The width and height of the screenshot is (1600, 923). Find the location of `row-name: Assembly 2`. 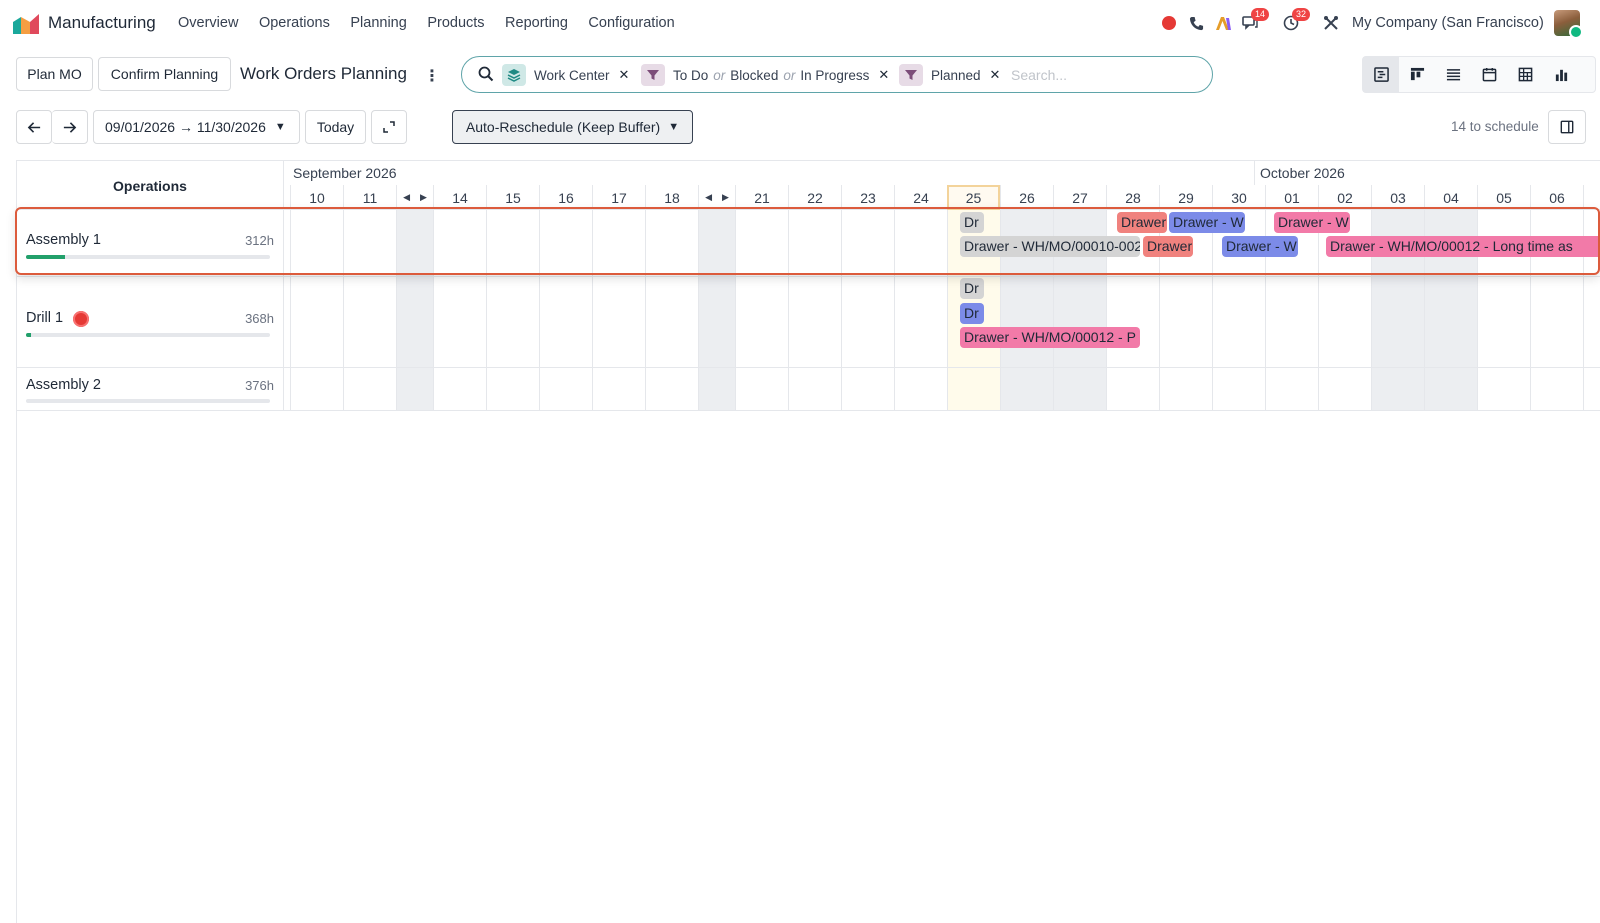

row-name: Assembly 2 is located at coordinates (63, 385).